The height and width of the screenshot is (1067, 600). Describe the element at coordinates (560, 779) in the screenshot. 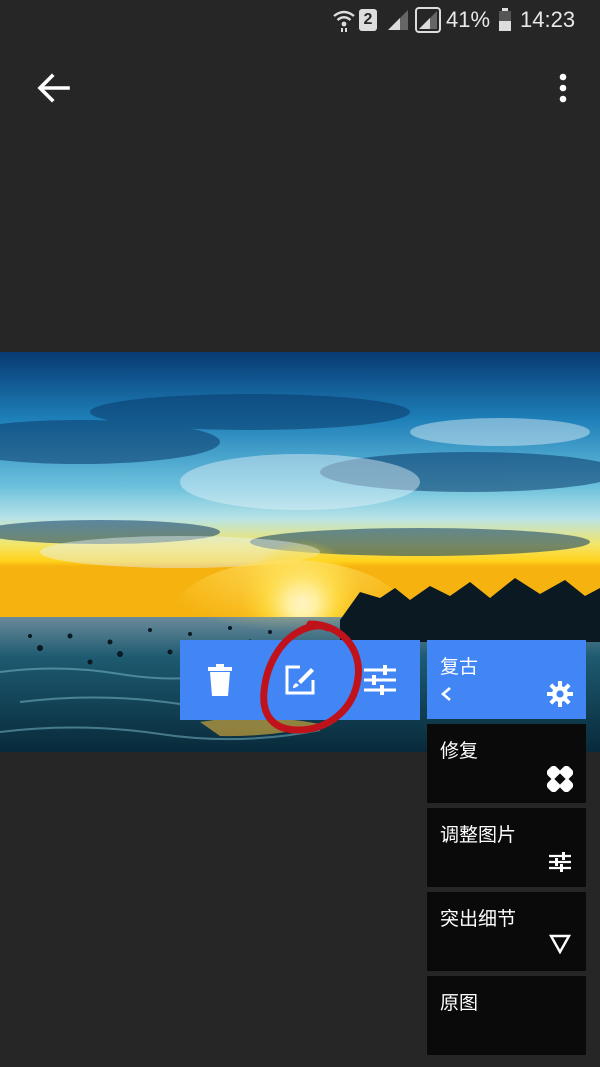

I see `bandage-icon` at that location.